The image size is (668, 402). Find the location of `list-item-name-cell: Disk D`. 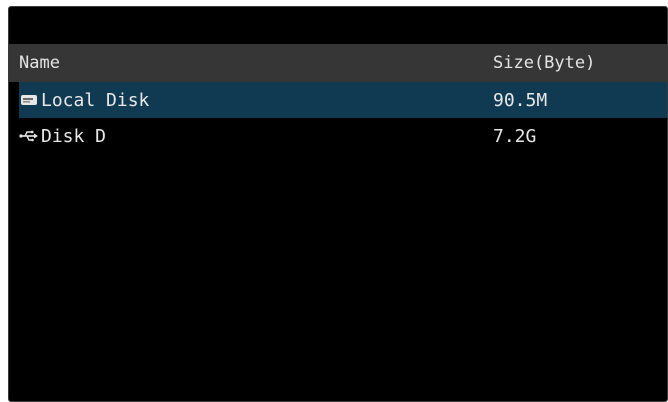

list-item-name-cell: Disk D is located at coordinates (62, 136).